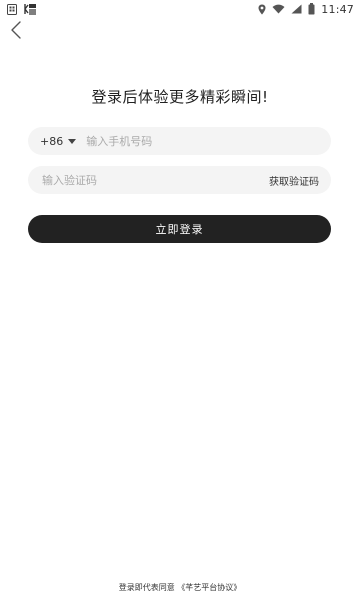 This screenshot has height=600, width=360. What do you see at coordinates (337, 9) in the screenshot?
I see `status-time: 11:47` at bounding box center [337, 9].